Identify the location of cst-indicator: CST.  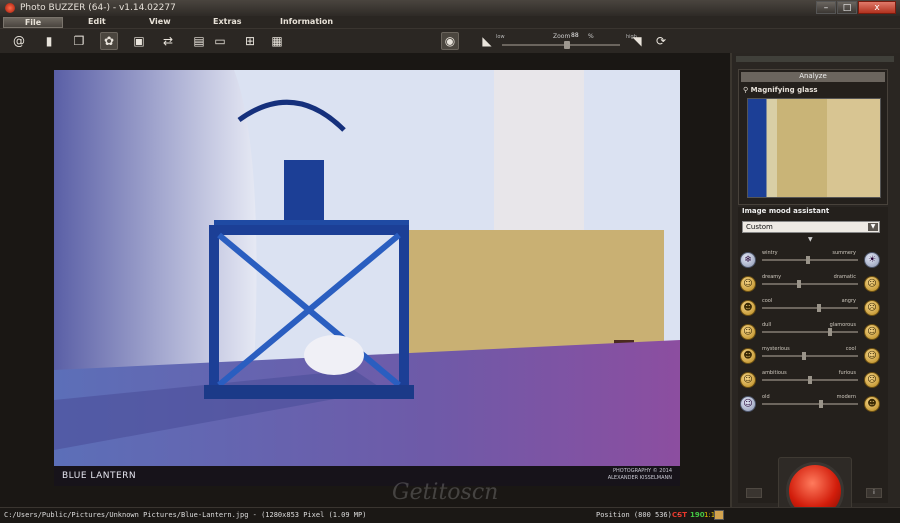
(680, 515).